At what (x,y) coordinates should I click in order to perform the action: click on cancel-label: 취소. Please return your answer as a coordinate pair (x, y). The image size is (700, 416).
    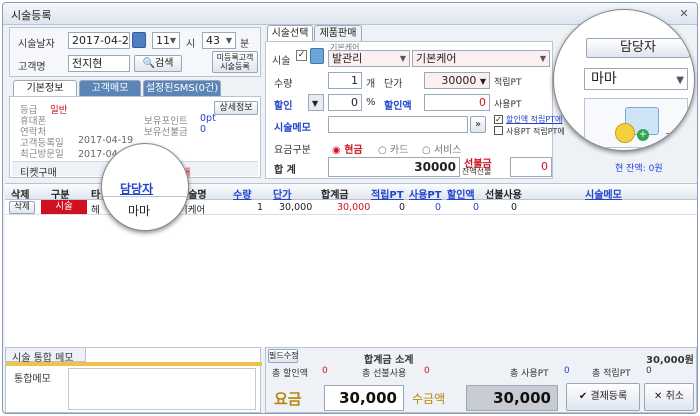
    Looking at the image, I should click on (674, 396).